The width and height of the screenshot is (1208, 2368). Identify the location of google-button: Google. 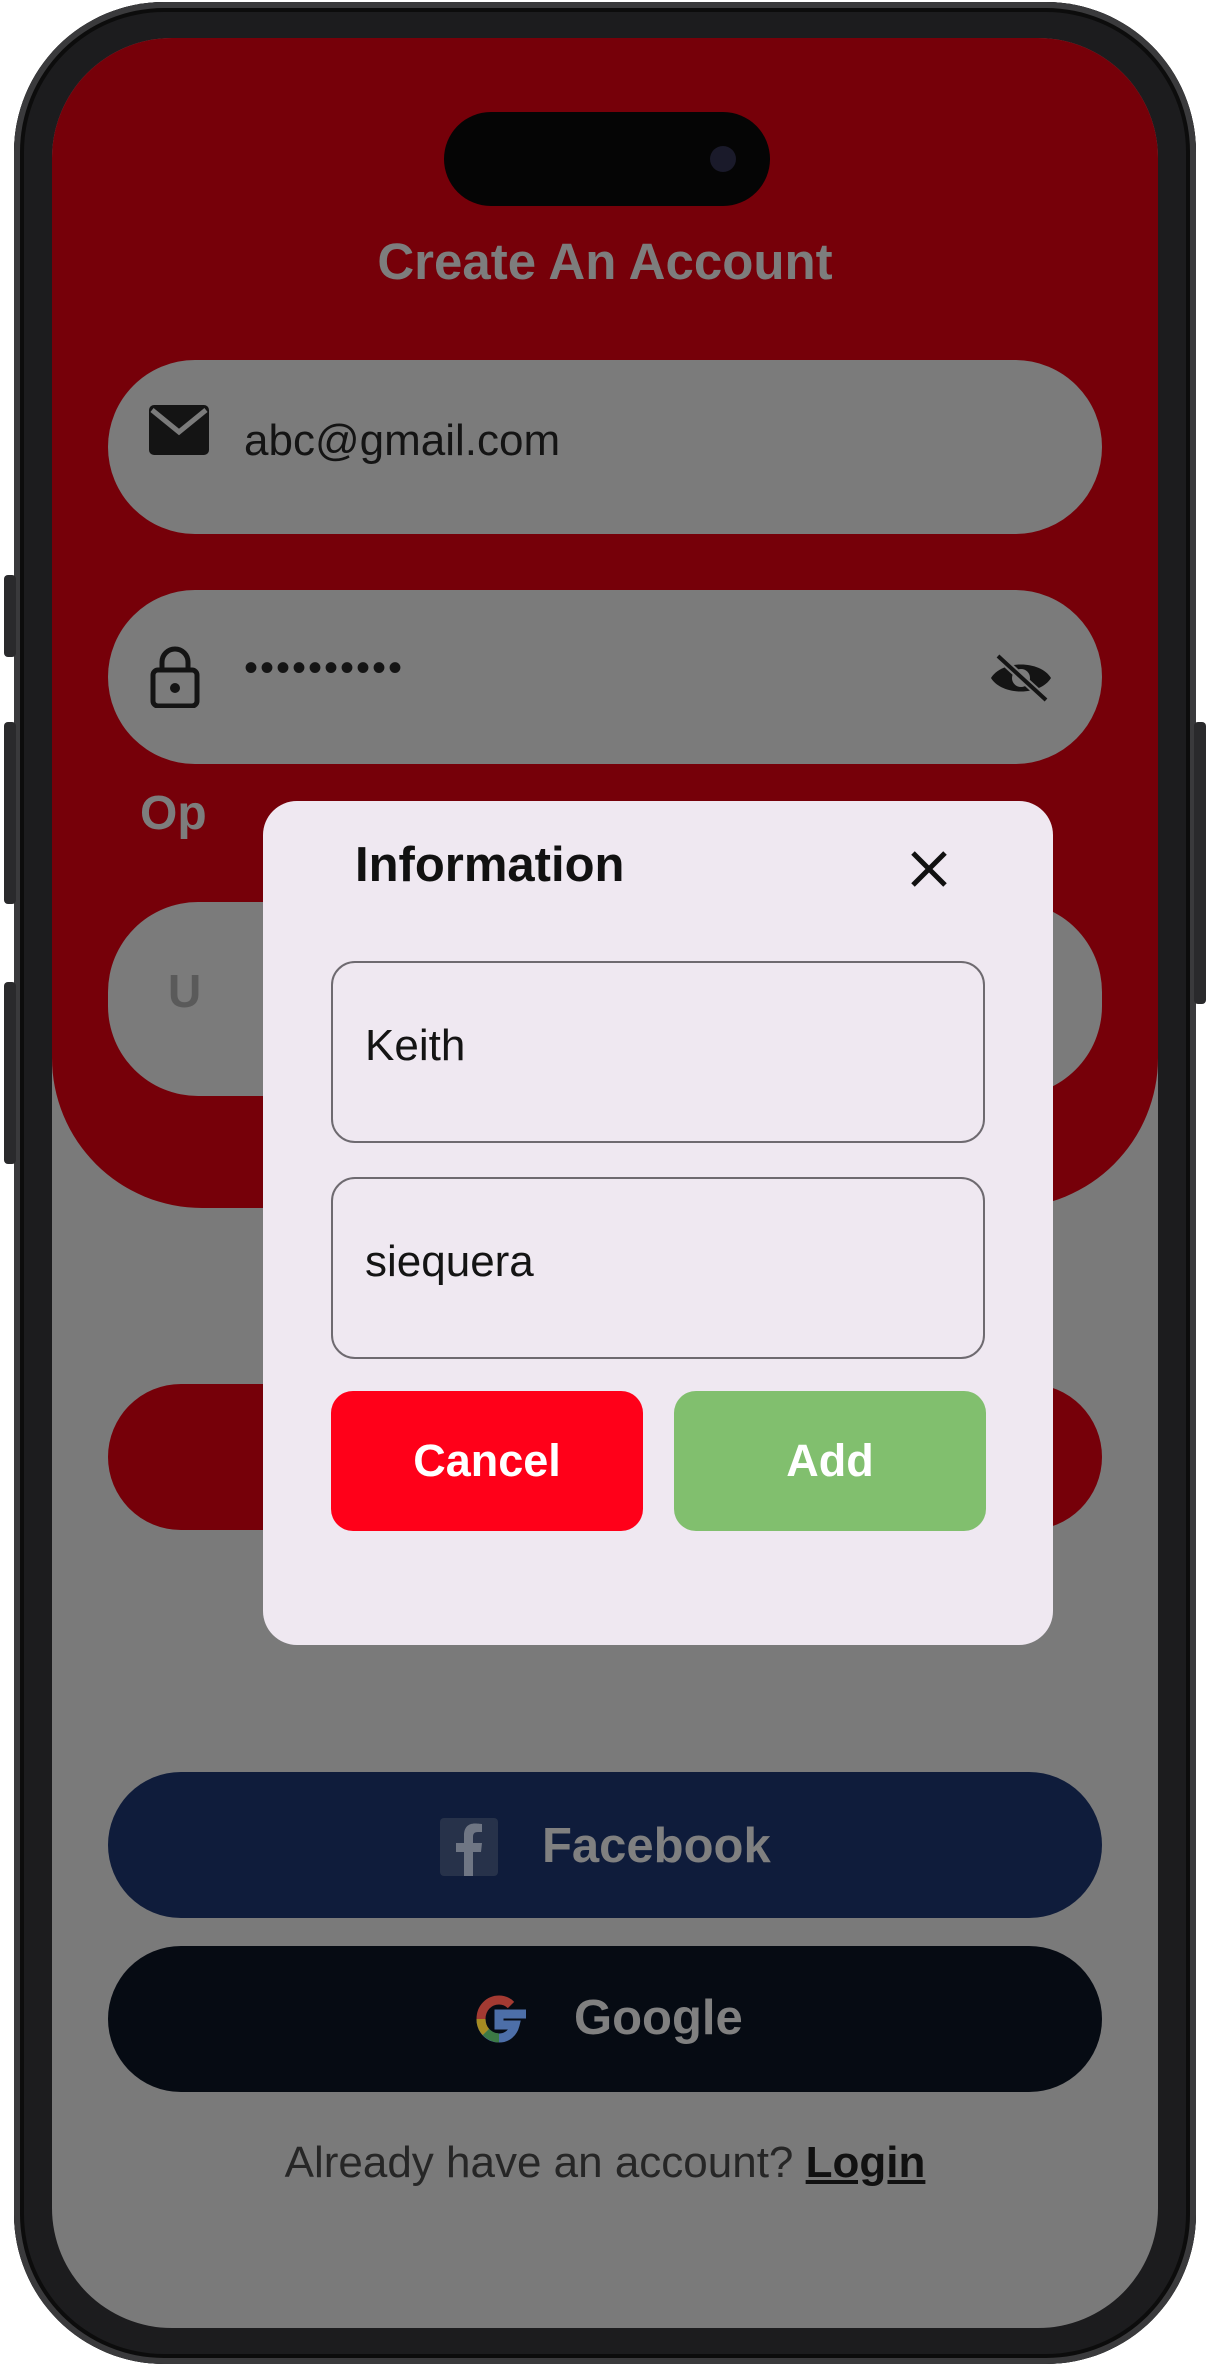
(605, 2019).